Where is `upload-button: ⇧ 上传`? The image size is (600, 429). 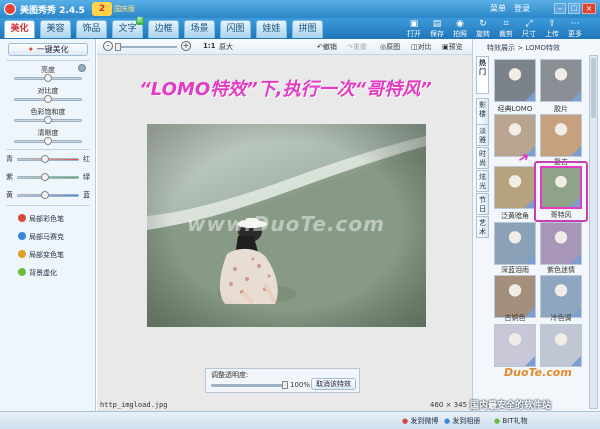 upload-button: ⇧ 上传 is located at coordinates (552, 29).